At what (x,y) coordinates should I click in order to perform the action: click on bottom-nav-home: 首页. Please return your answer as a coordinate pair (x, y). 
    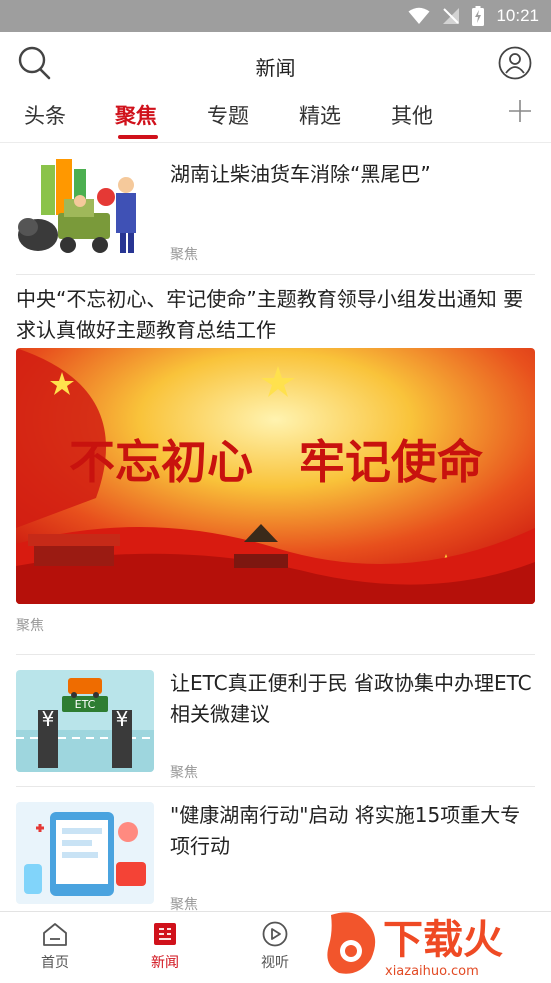
    Looking at the image, I should click on (55, 946).